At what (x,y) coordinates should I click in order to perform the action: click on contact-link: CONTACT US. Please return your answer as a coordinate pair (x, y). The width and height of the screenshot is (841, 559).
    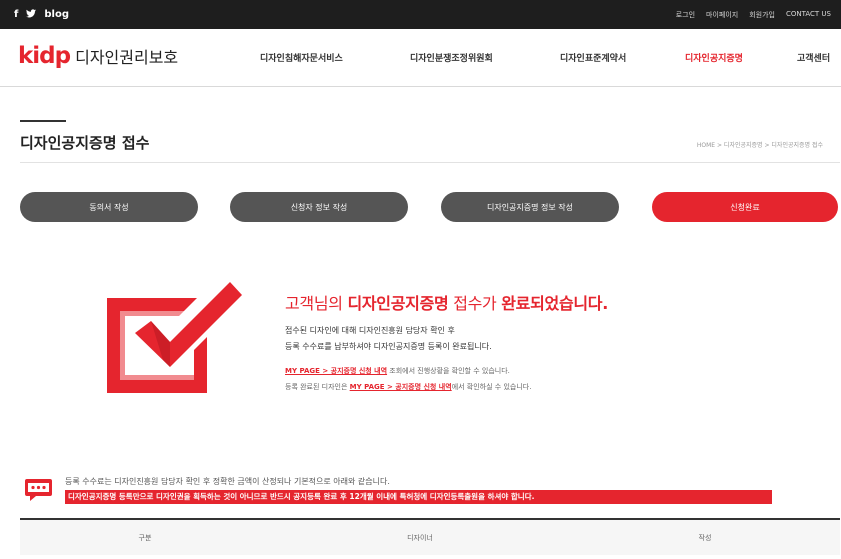
    Looking at the image, I should click on (808, 15).